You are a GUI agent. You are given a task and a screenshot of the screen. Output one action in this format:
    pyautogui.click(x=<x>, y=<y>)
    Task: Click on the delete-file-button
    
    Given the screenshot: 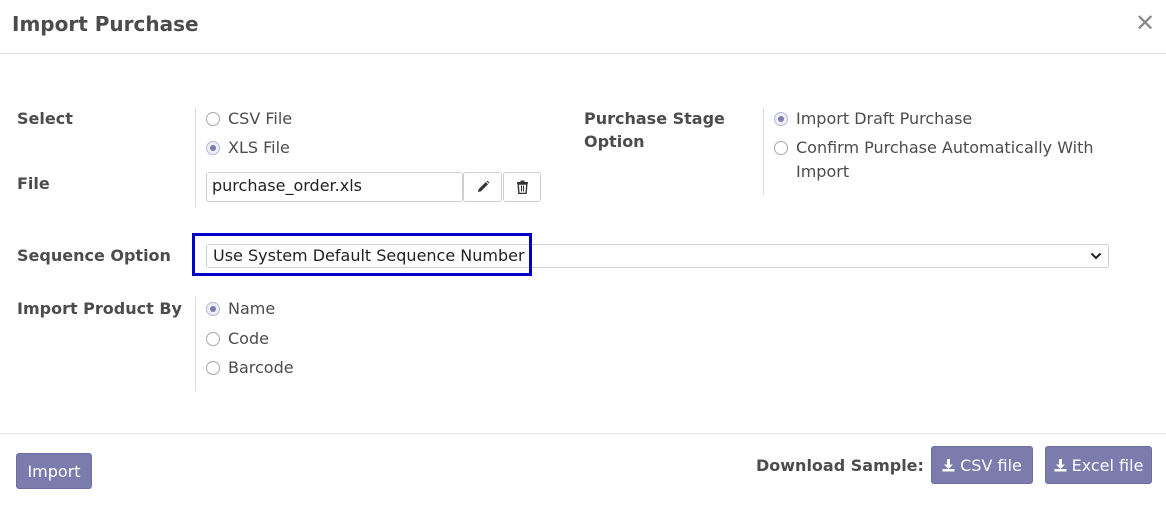 What is the action you would take?
    pyautogui.click(x=522, y=187)
    